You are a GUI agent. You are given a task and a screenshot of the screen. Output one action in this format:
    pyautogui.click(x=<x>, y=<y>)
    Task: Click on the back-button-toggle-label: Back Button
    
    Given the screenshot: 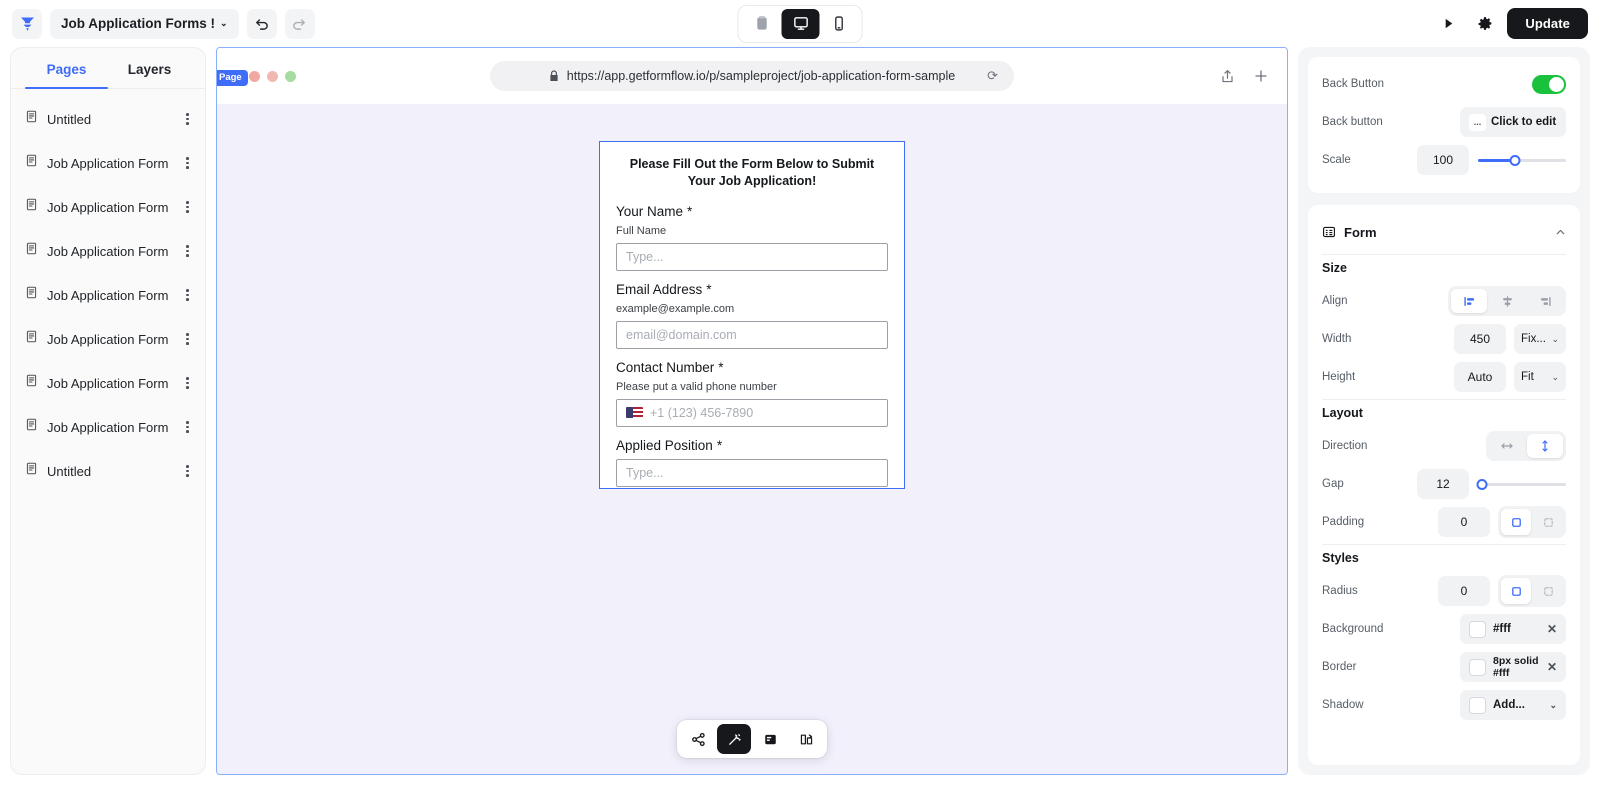 What is the action you would take?
    pyautogui.click(x=1353, y=84)
    